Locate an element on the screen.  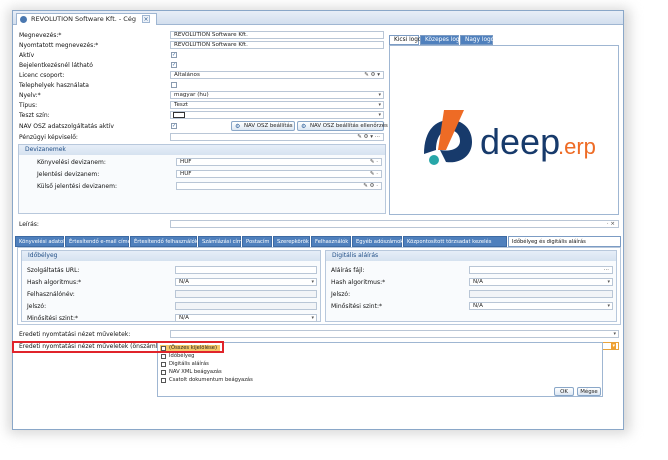
tab-kozepes-logo: Közepes logo is located at coordinates (441, 40).